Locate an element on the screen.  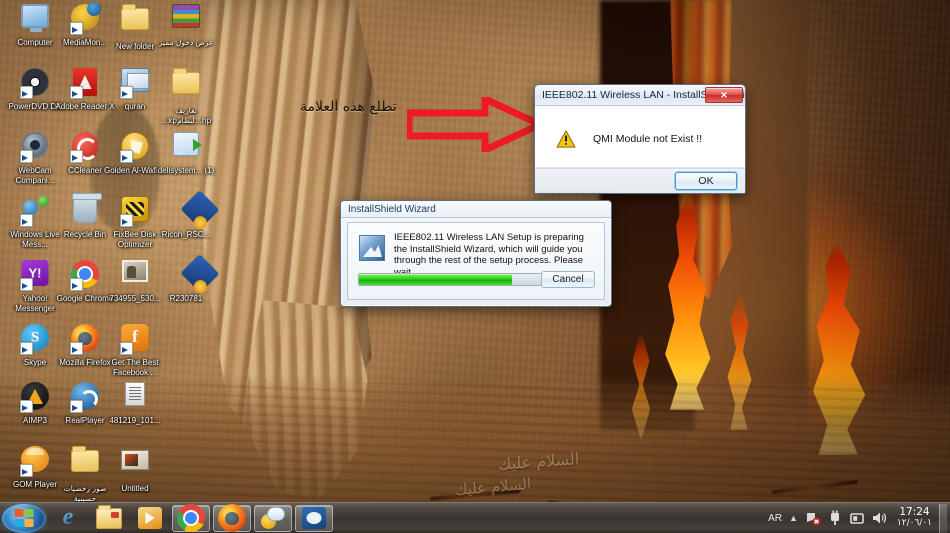
realplayer-icon is located at coordinates (85, 398).